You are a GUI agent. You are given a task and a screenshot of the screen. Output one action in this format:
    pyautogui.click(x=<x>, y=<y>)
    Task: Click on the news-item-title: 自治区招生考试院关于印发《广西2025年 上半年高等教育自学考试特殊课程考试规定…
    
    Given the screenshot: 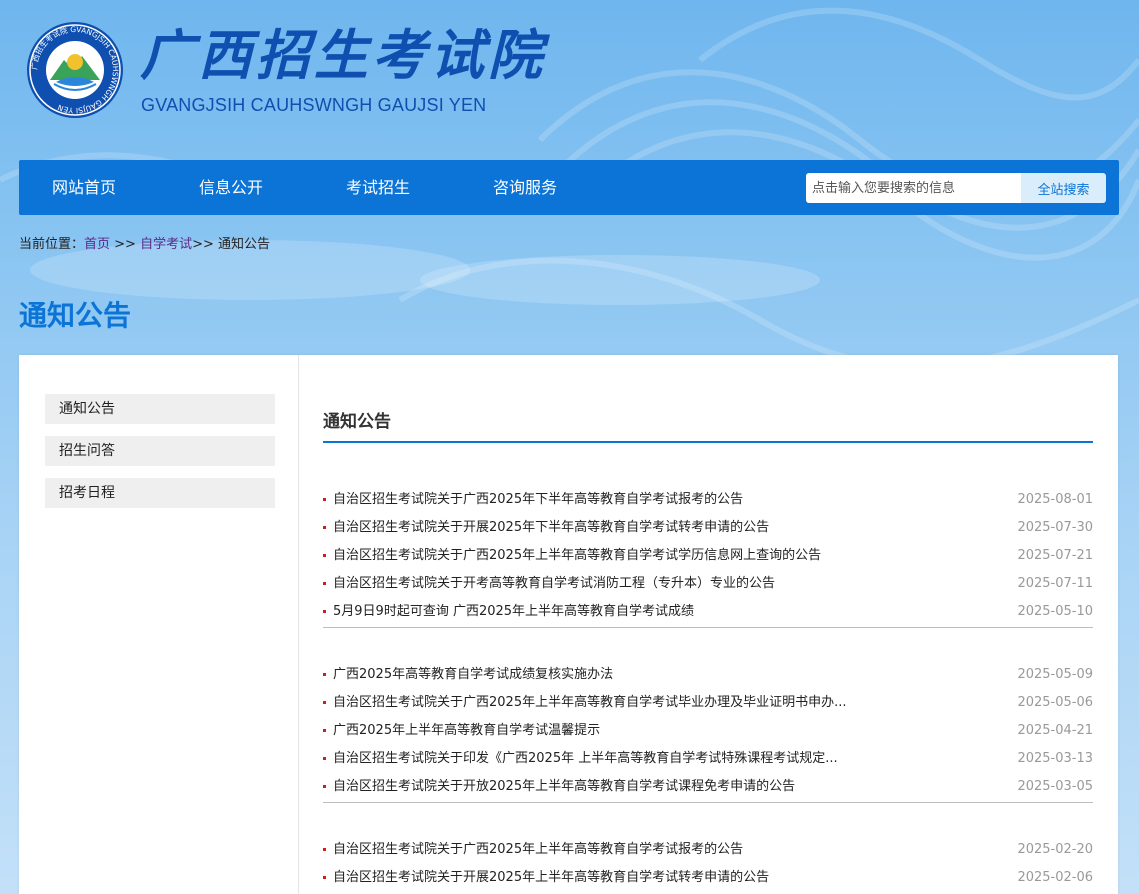 What is the action you would take?
    pyautogui.click(x=585, y=759)
    